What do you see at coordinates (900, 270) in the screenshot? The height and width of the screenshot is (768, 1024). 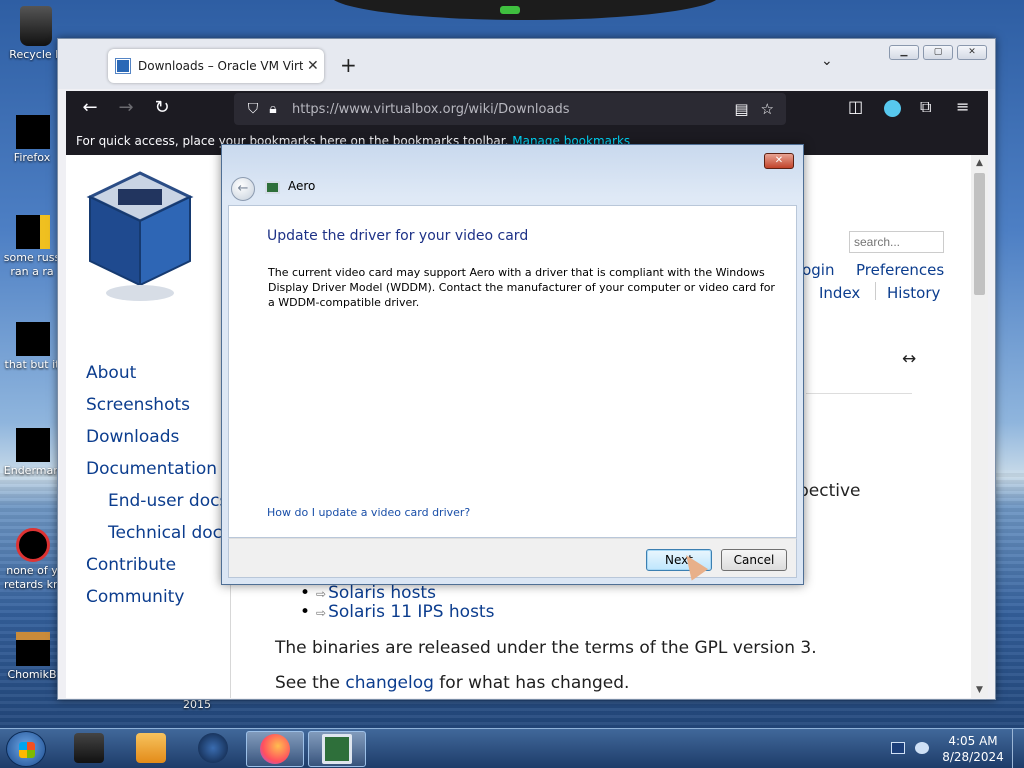 I see `preferences-link: Preferences` at bounding box center [900, 270].